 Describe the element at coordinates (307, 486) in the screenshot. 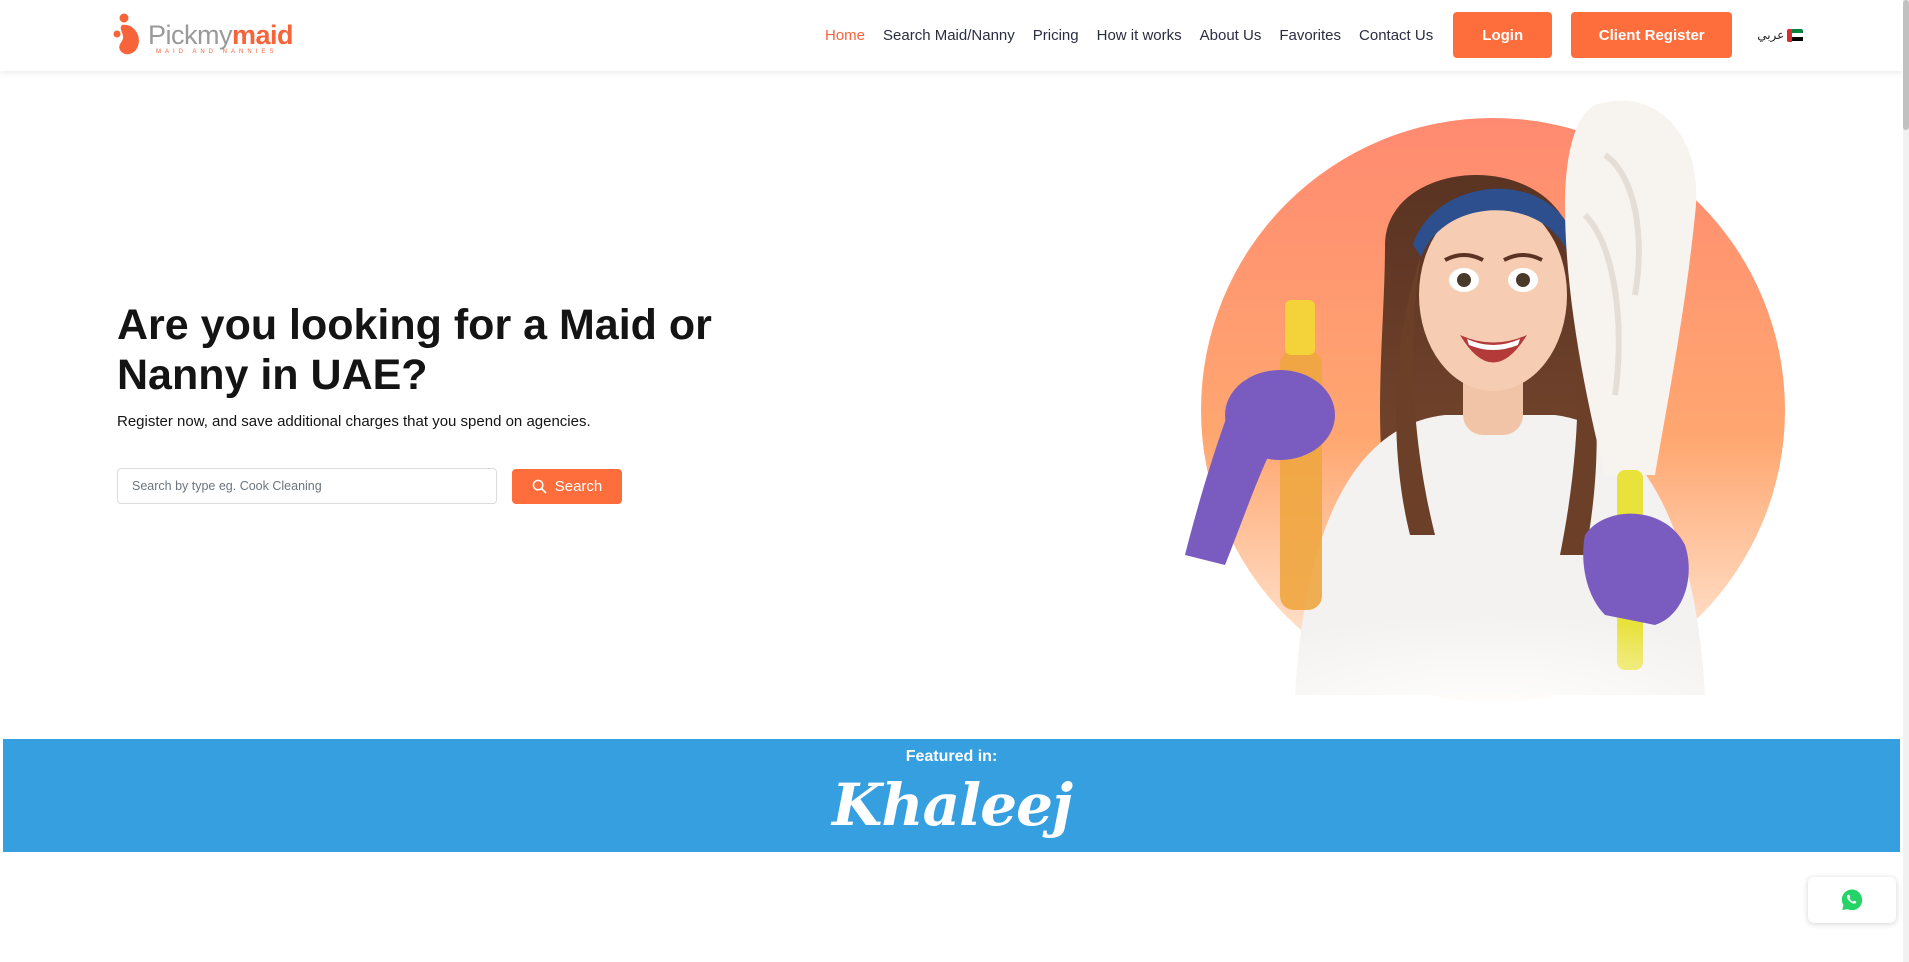

I see `search-input` at that location.